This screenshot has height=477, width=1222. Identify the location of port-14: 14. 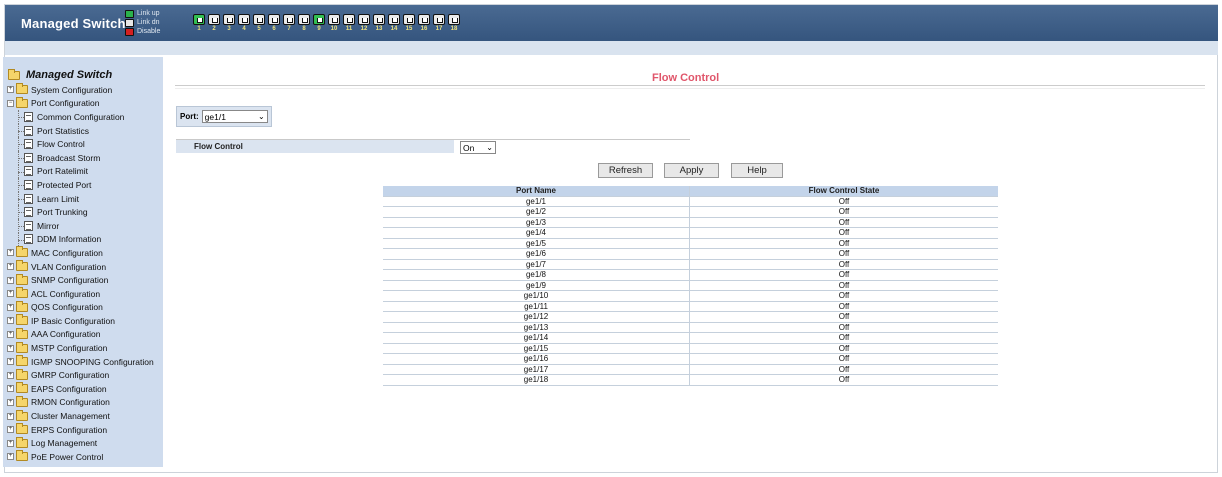
(394, 23).